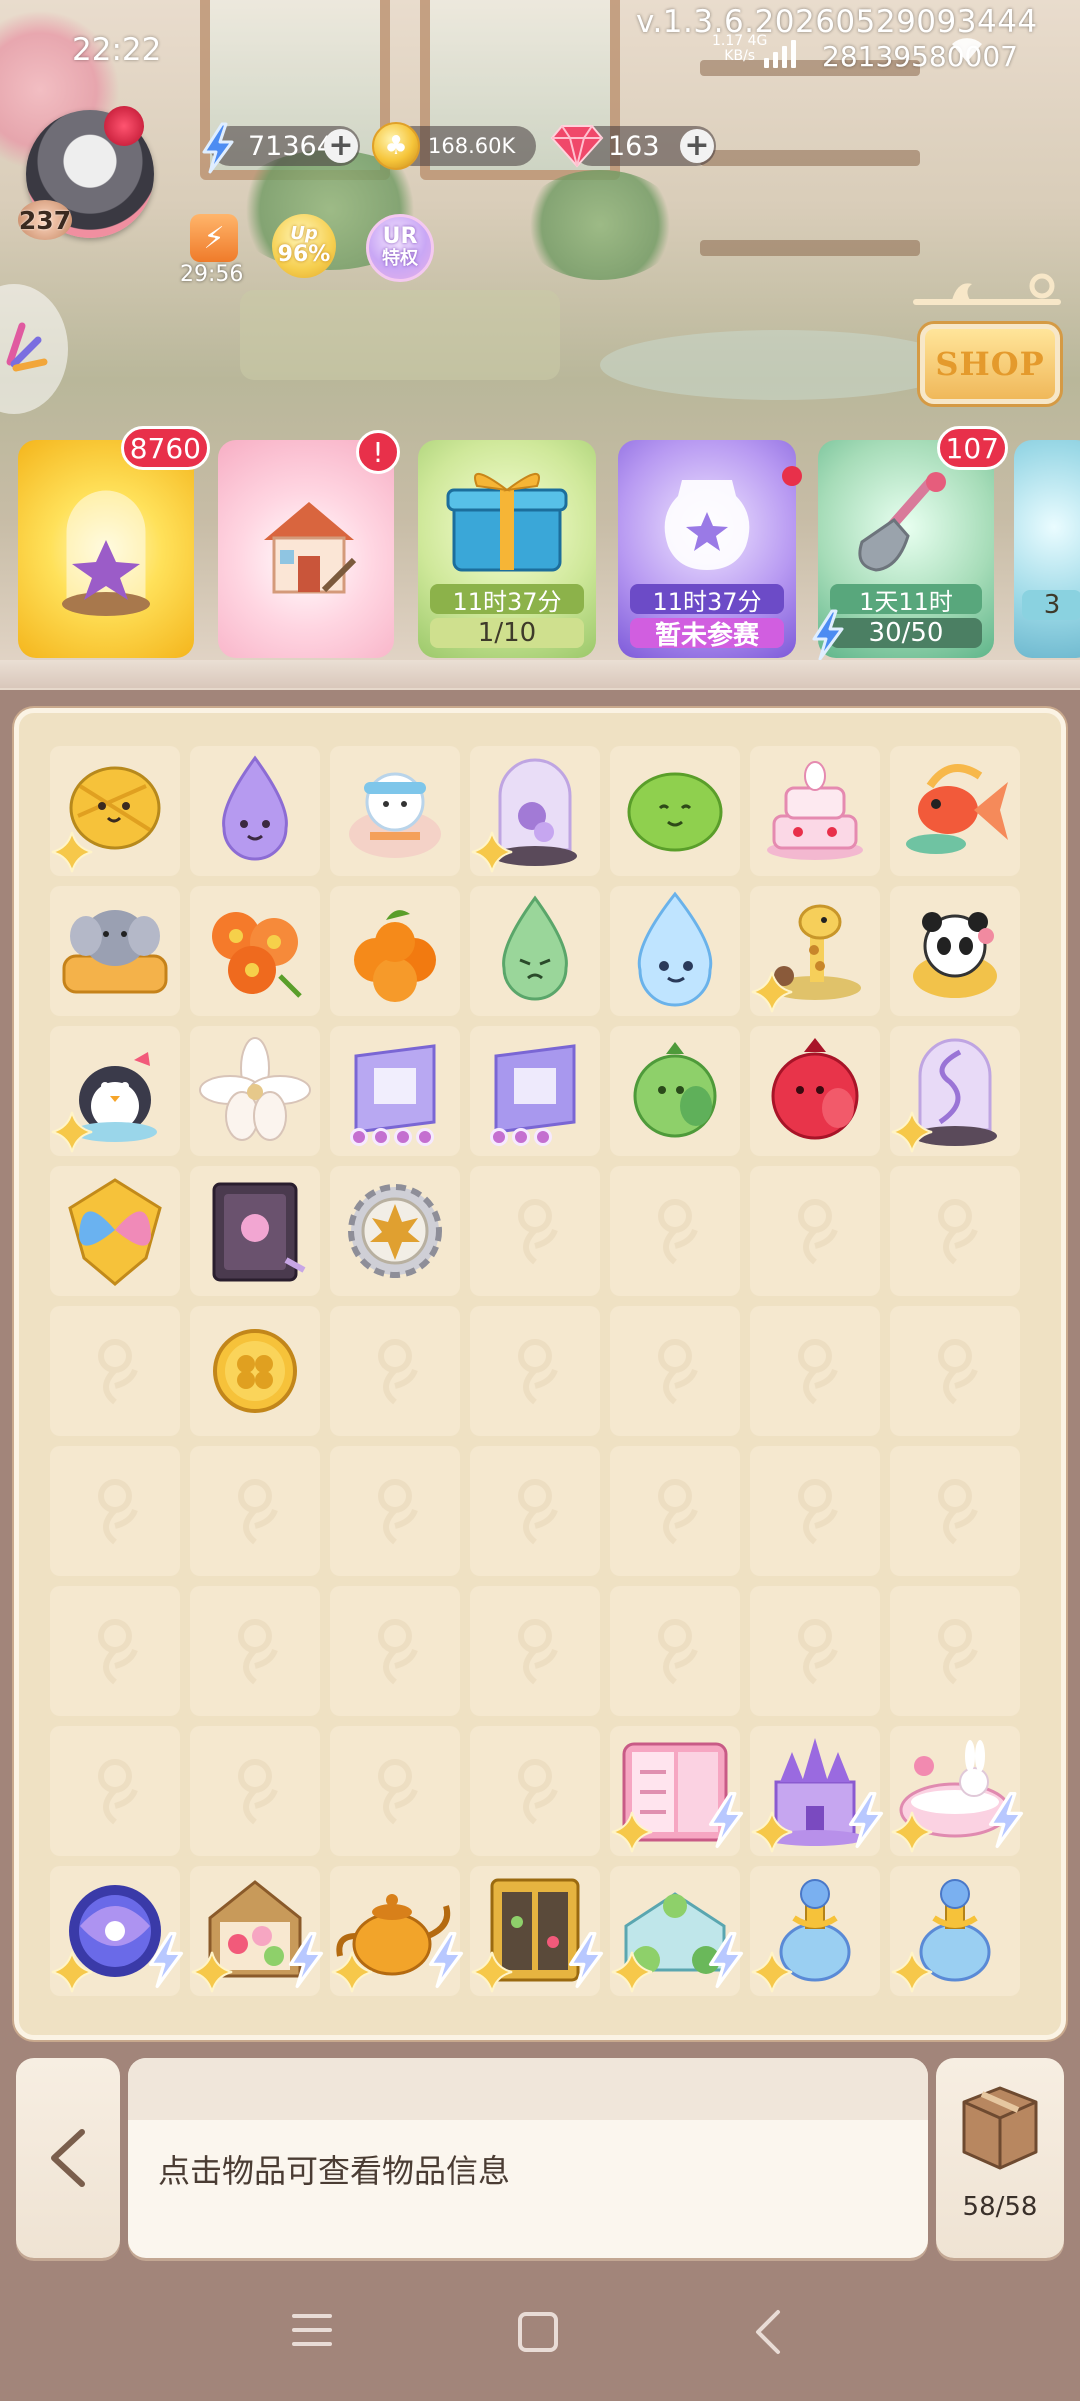  I want to click on lime-icon, so click(675, 811).